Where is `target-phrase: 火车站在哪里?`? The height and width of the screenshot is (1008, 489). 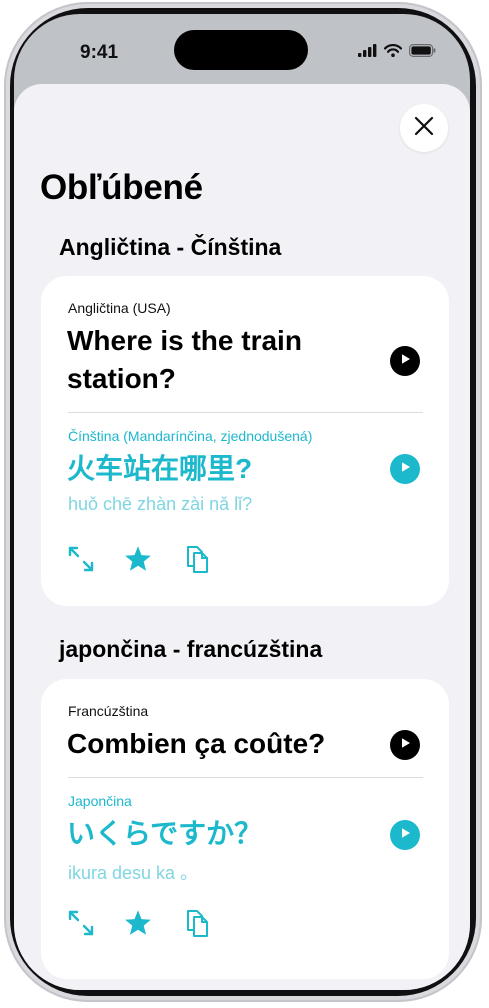
target-phrase: 火车站在哪里? is located at coordinates (160, 468).